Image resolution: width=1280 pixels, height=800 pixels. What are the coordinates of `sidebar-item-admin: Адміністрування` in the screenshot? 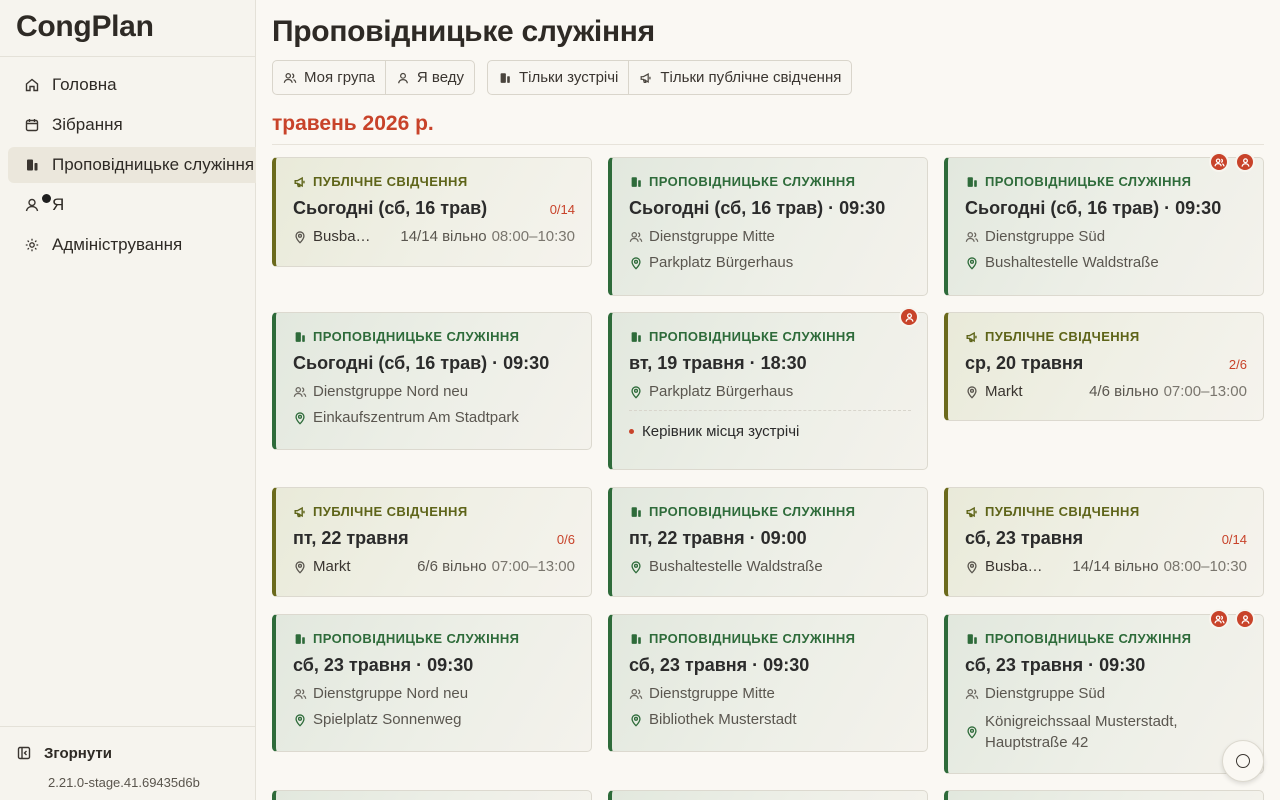 It's located at (132, 245).